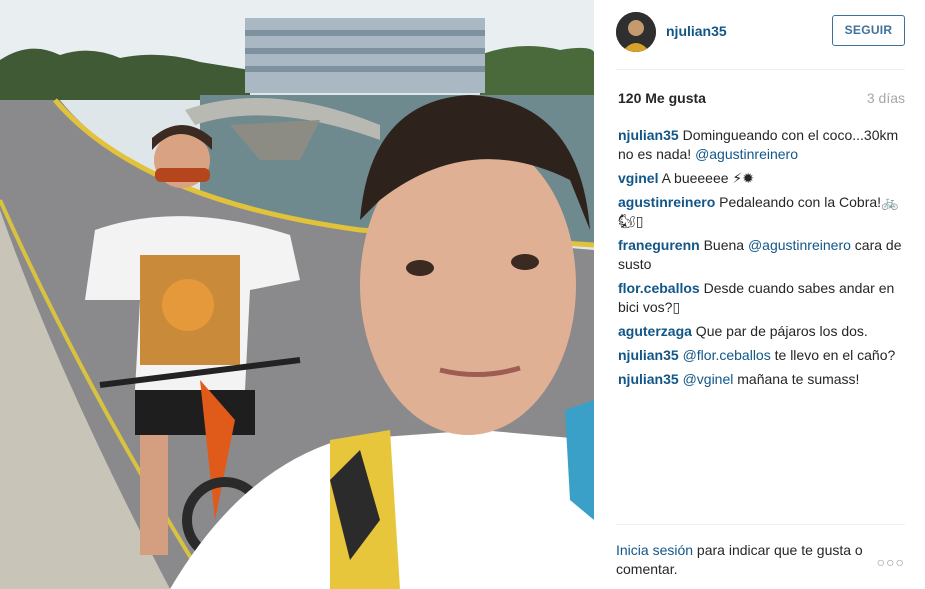  I want to click on comment-item: vginel A bueeeee ⚡✹, so click(763, 178).